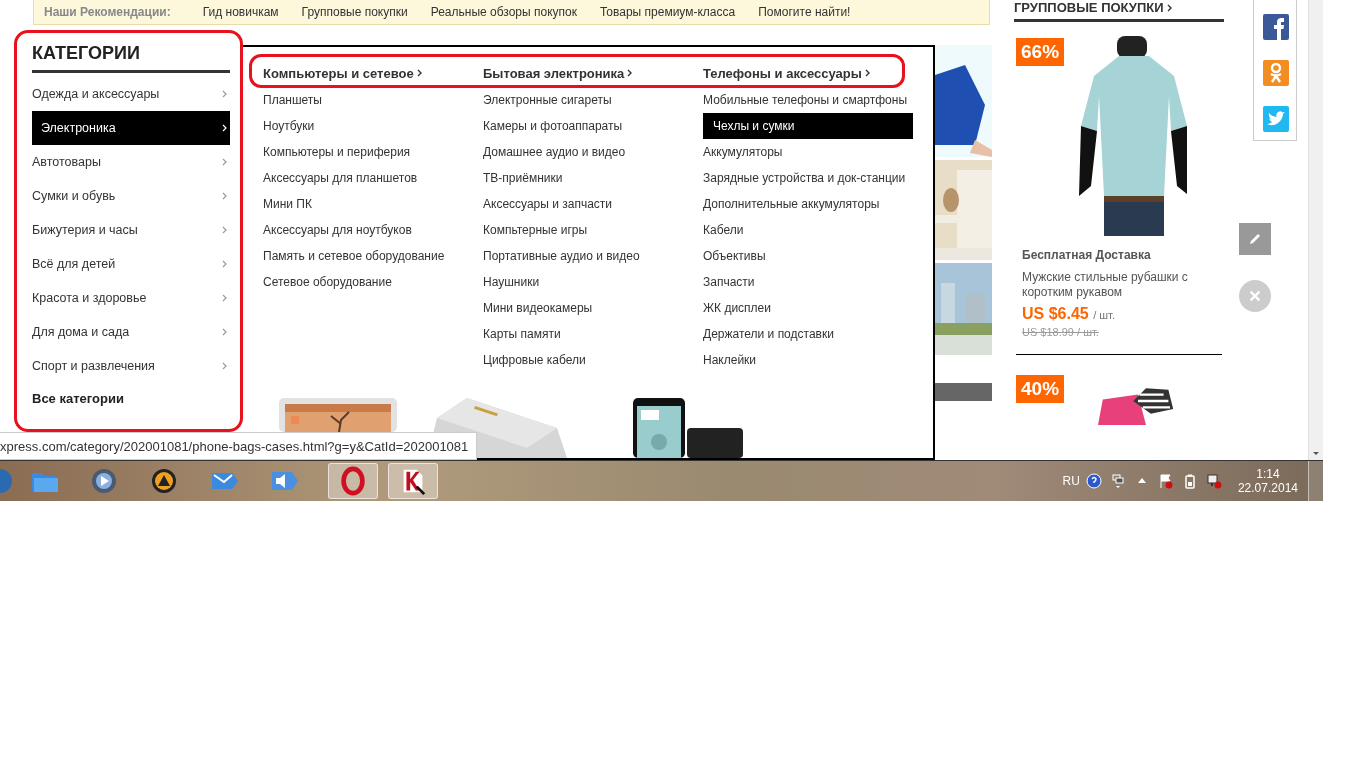 The width and height of the screenshot is (1366, 768). What do you see at coordinates (593, 73) in the screenshot?
I see `column-heading-link: Бытовая электроника` at bounding box center [593, 73].